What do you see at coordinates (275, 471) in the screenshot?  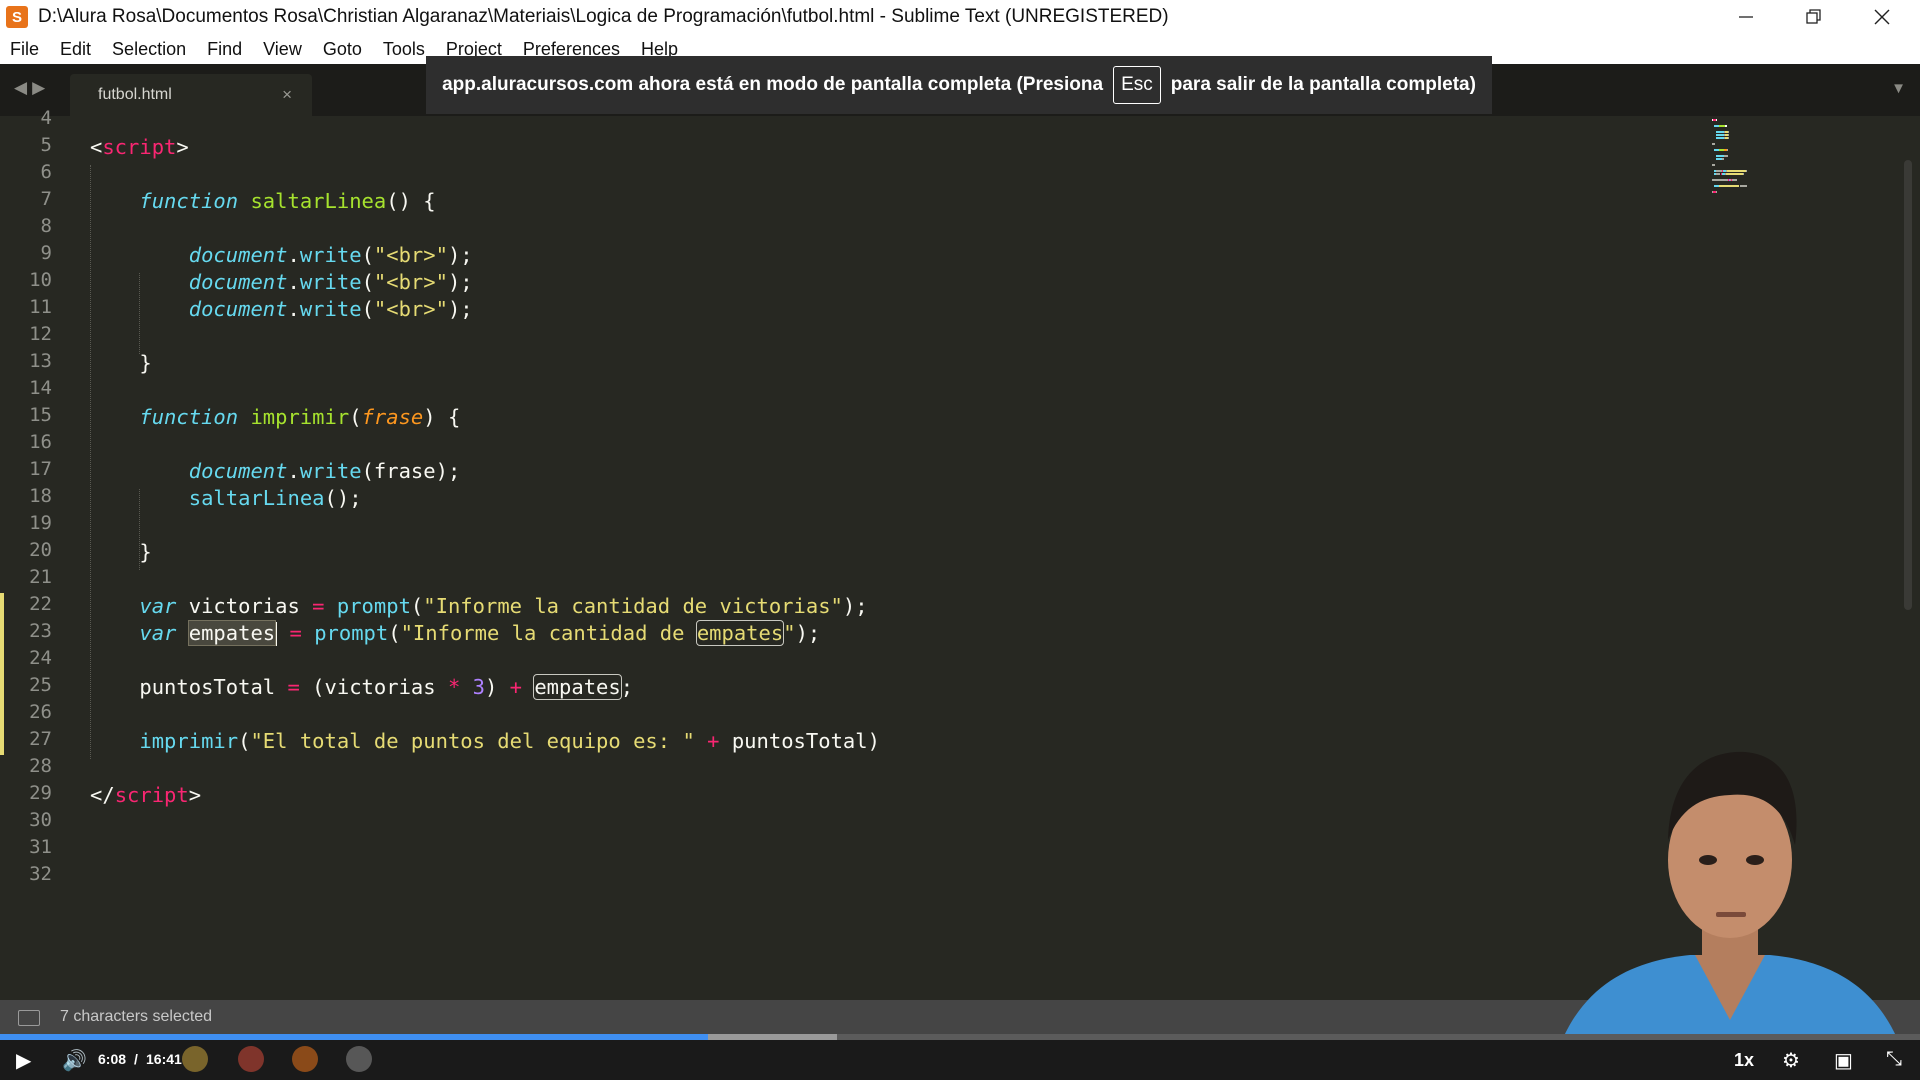 I see `code-line: document.write(frase);` at bounding box center [275, 471].